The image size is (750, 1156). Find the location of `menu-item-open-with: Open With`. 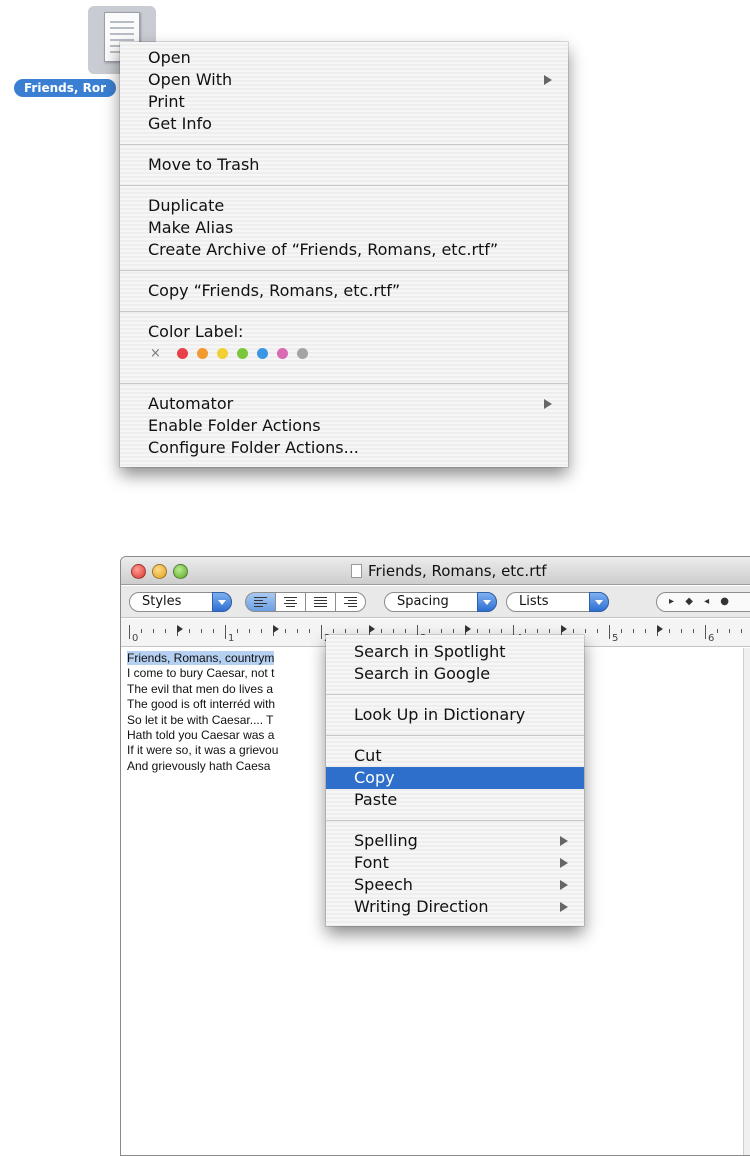

menu-item-open-with: Open With is located at coordinates (344, 80).